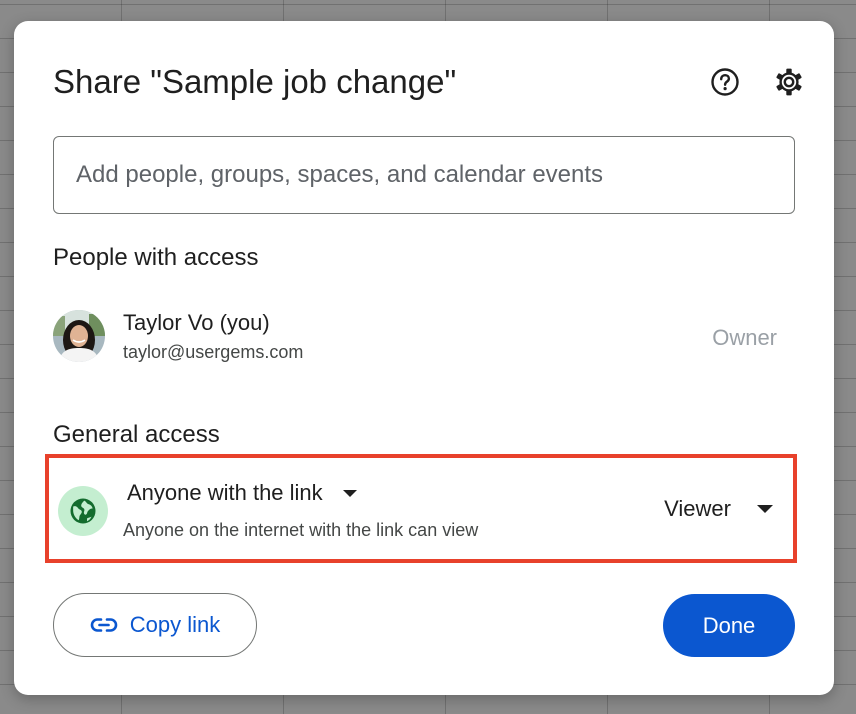  What do you see at coordinates (213, 352) in the screenshot?
I see `person-email: taylor@usergems.com` at bounding box center [213, 352].